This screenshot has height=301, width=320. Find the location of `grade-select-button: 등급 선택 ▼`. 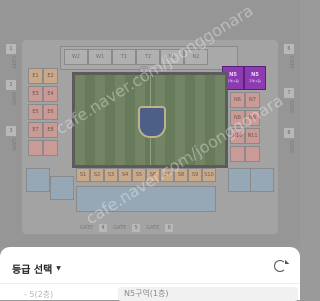

grade-select-button: 등급 선택 ▼ is located at coordinates (36, 268).